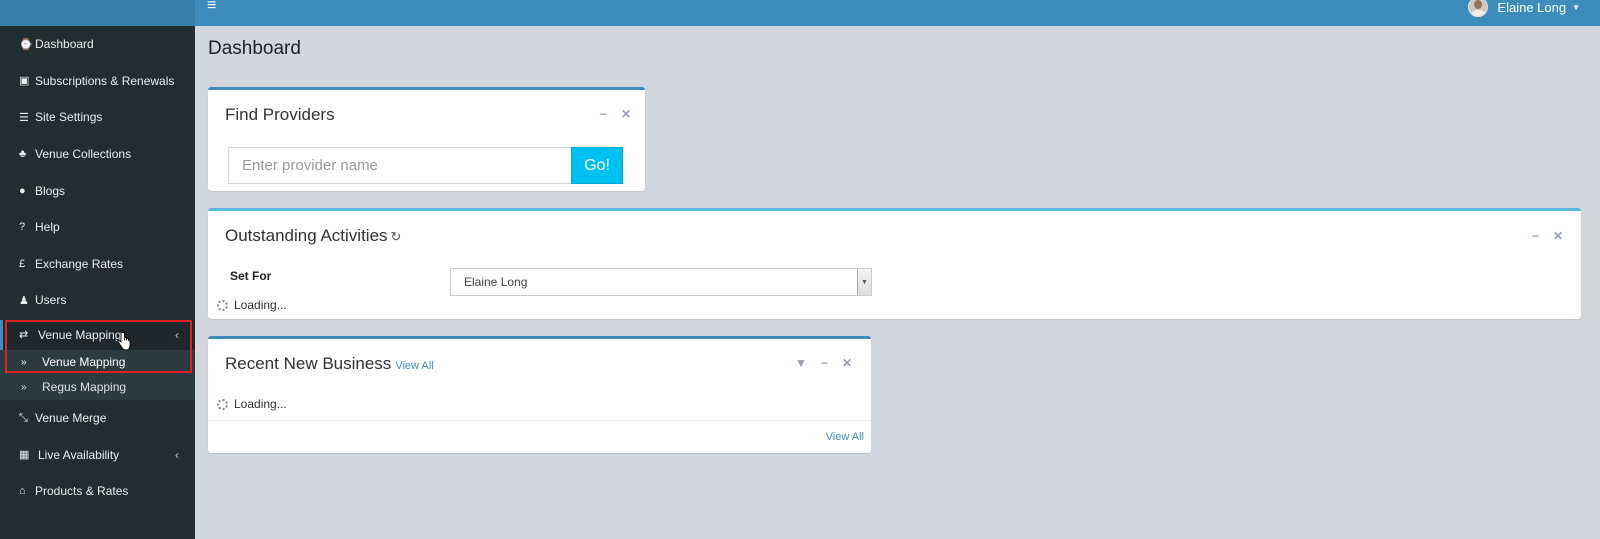 Image resolution: width=1600 pixels, height=539 pixels. Describe the element at coordinates (79, 263) in the screenshot. I see `sidebar-item-label: Exchange Rates` at that location.